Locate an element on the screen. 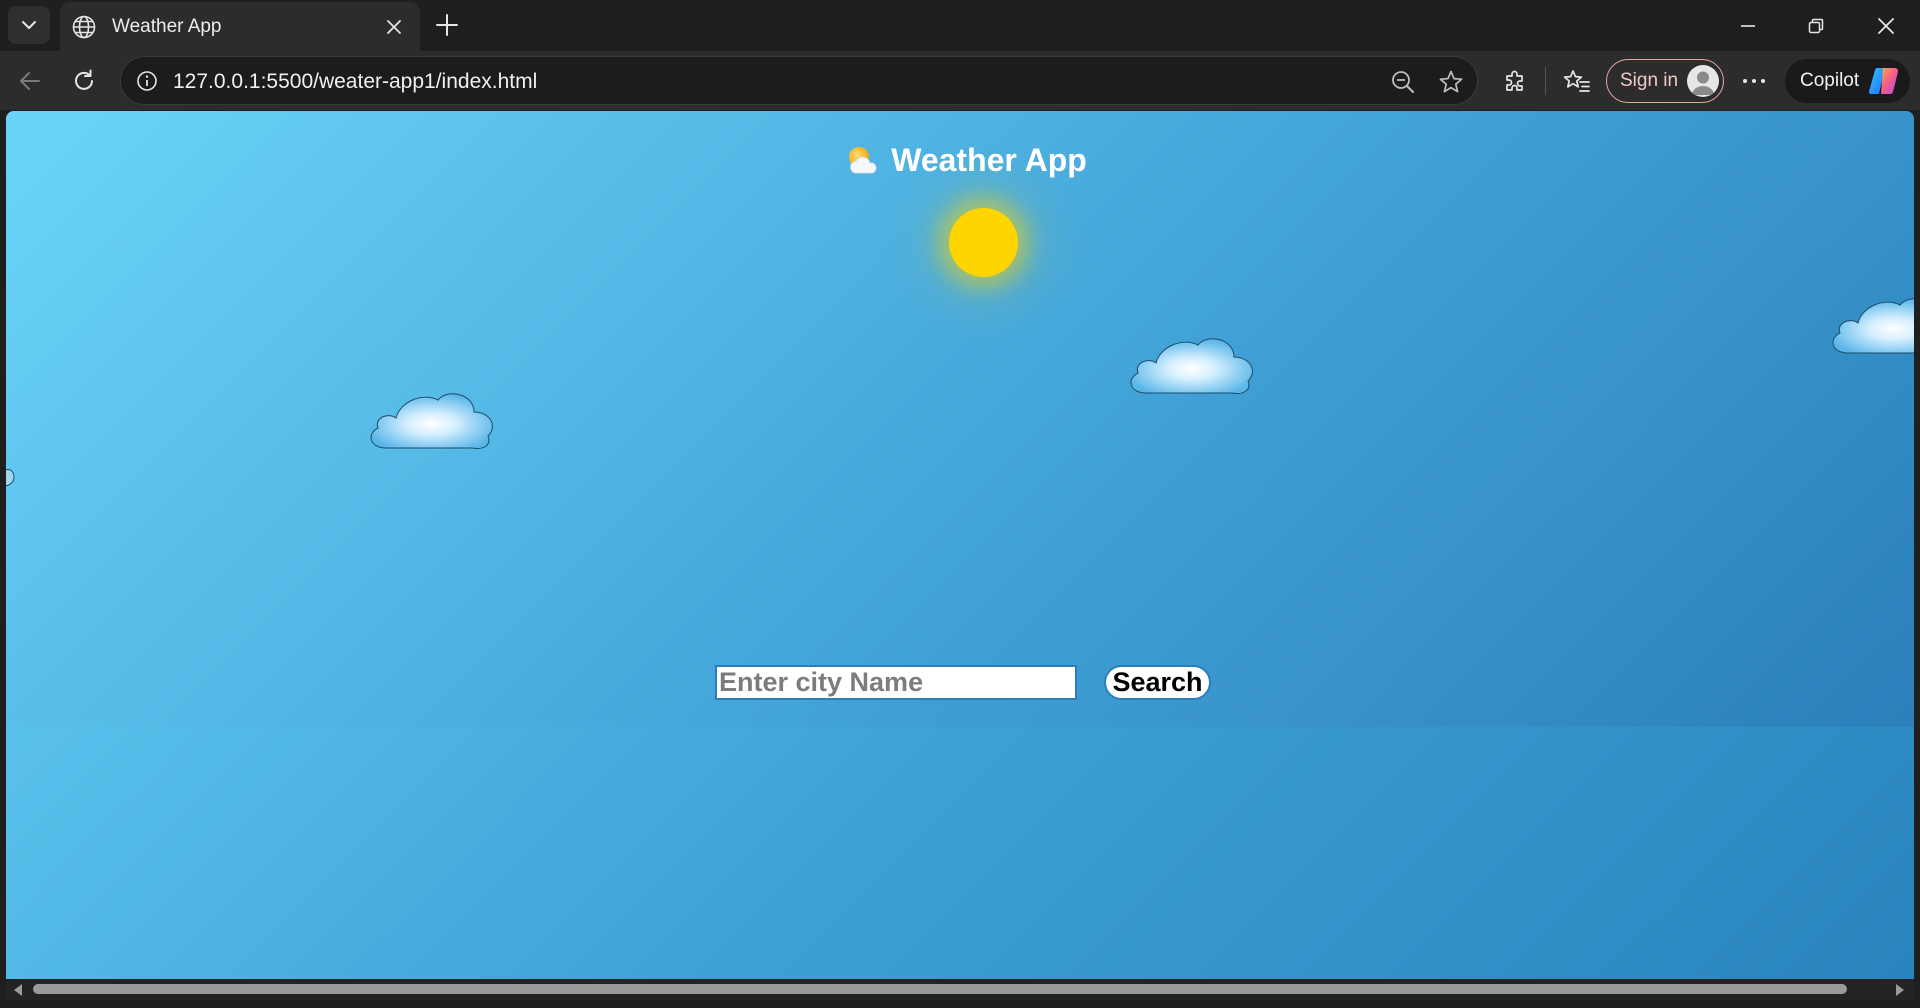  copilot-label: Copilot is located at coordinates (1830, 80).